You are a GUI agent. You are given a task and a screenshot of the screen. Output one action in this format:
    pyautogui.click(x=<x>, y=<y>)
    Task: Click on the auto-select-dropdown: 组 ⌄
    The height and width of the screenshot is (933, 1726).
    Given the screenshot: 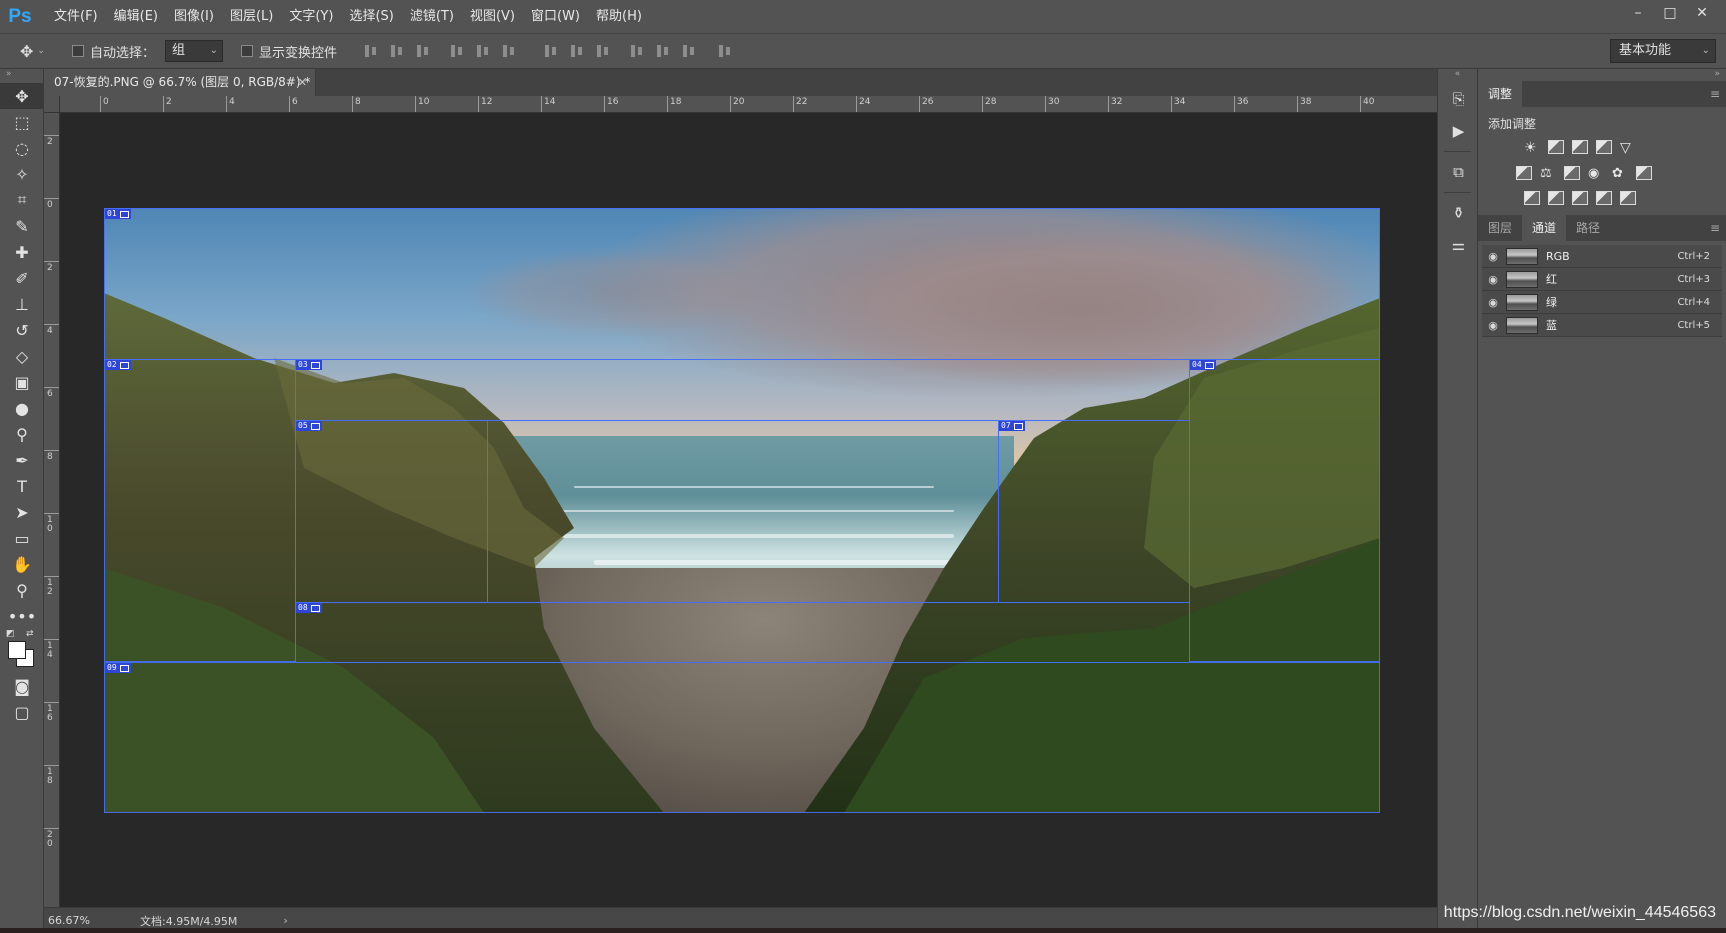 What is the action you would take?
    pyautogui.click(x=194, y=51)
    